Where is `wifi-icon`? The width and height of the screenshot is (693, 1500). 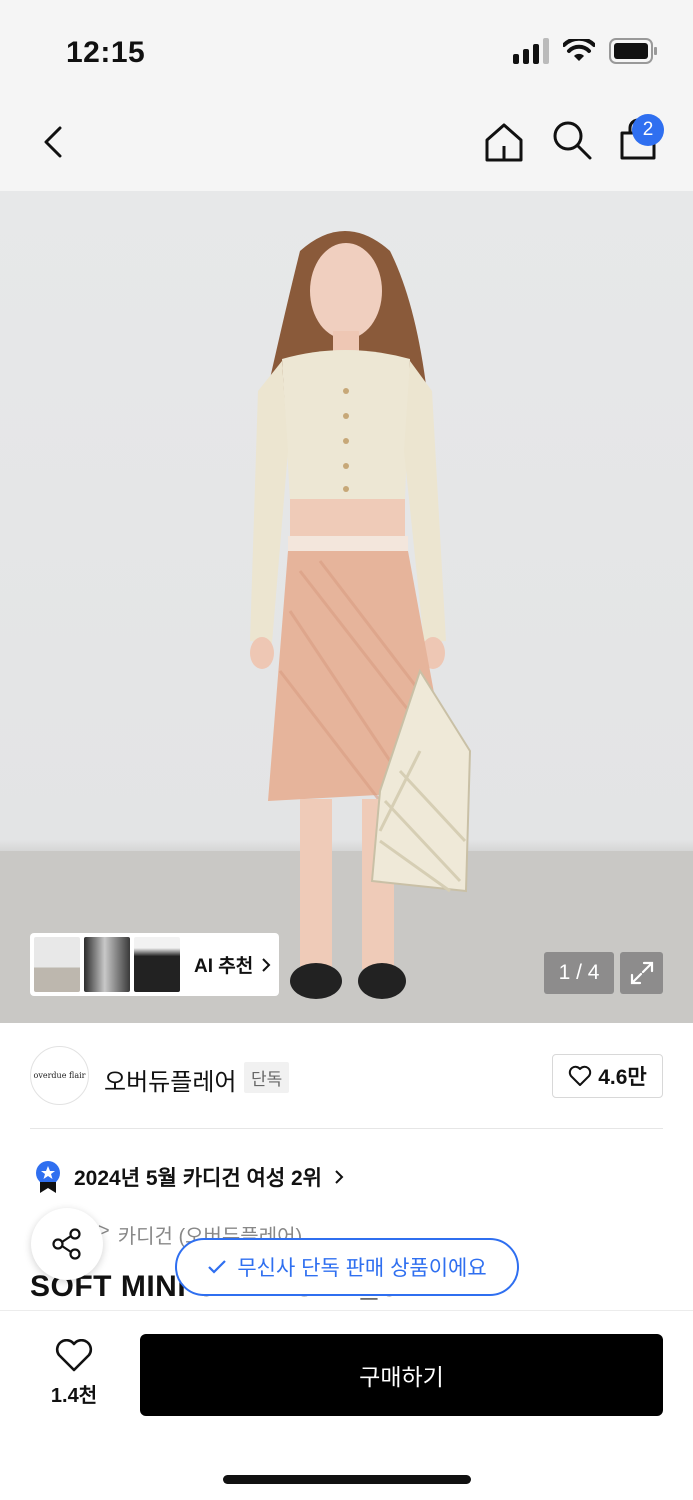 wifi-icon is located at coordinates (579, 50).